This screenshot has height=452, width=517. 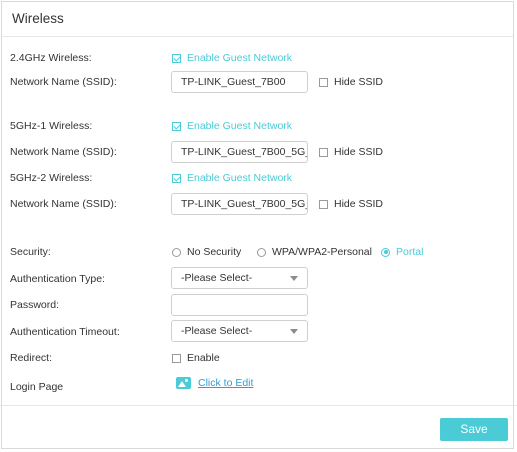 I want to click on security-radio-wpa: WPA/WPA2-Personal, so click(x=314, y=252).